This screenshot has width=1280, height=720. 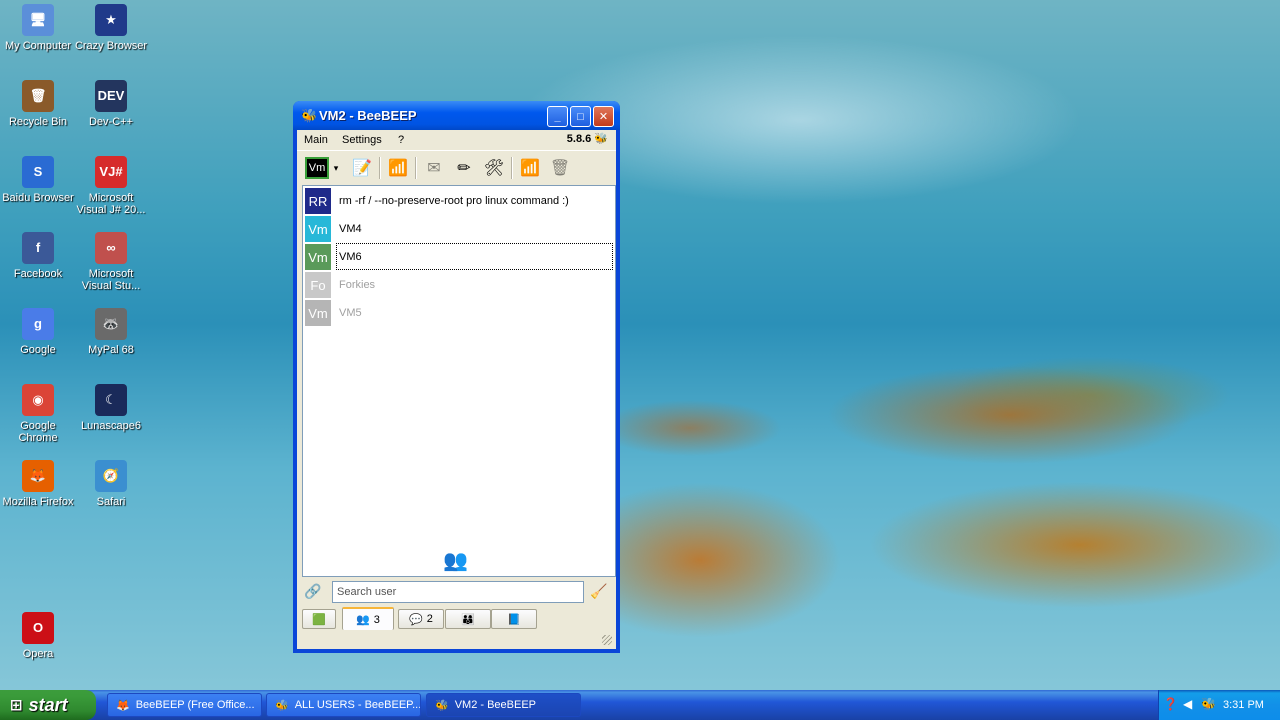 What do you see at coordinates (38, 248) in the screenshot?
I see `facebook-icon: f` at bounding box center [38, 248].